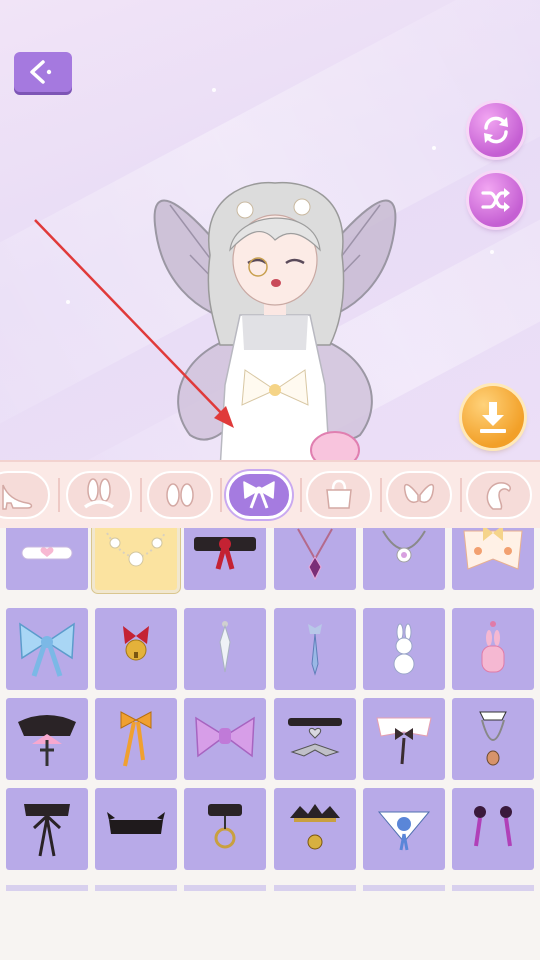 The width and height of the screenshot is (540, 960). I want to click on bell-ribbon-icon, so click(136, 643).